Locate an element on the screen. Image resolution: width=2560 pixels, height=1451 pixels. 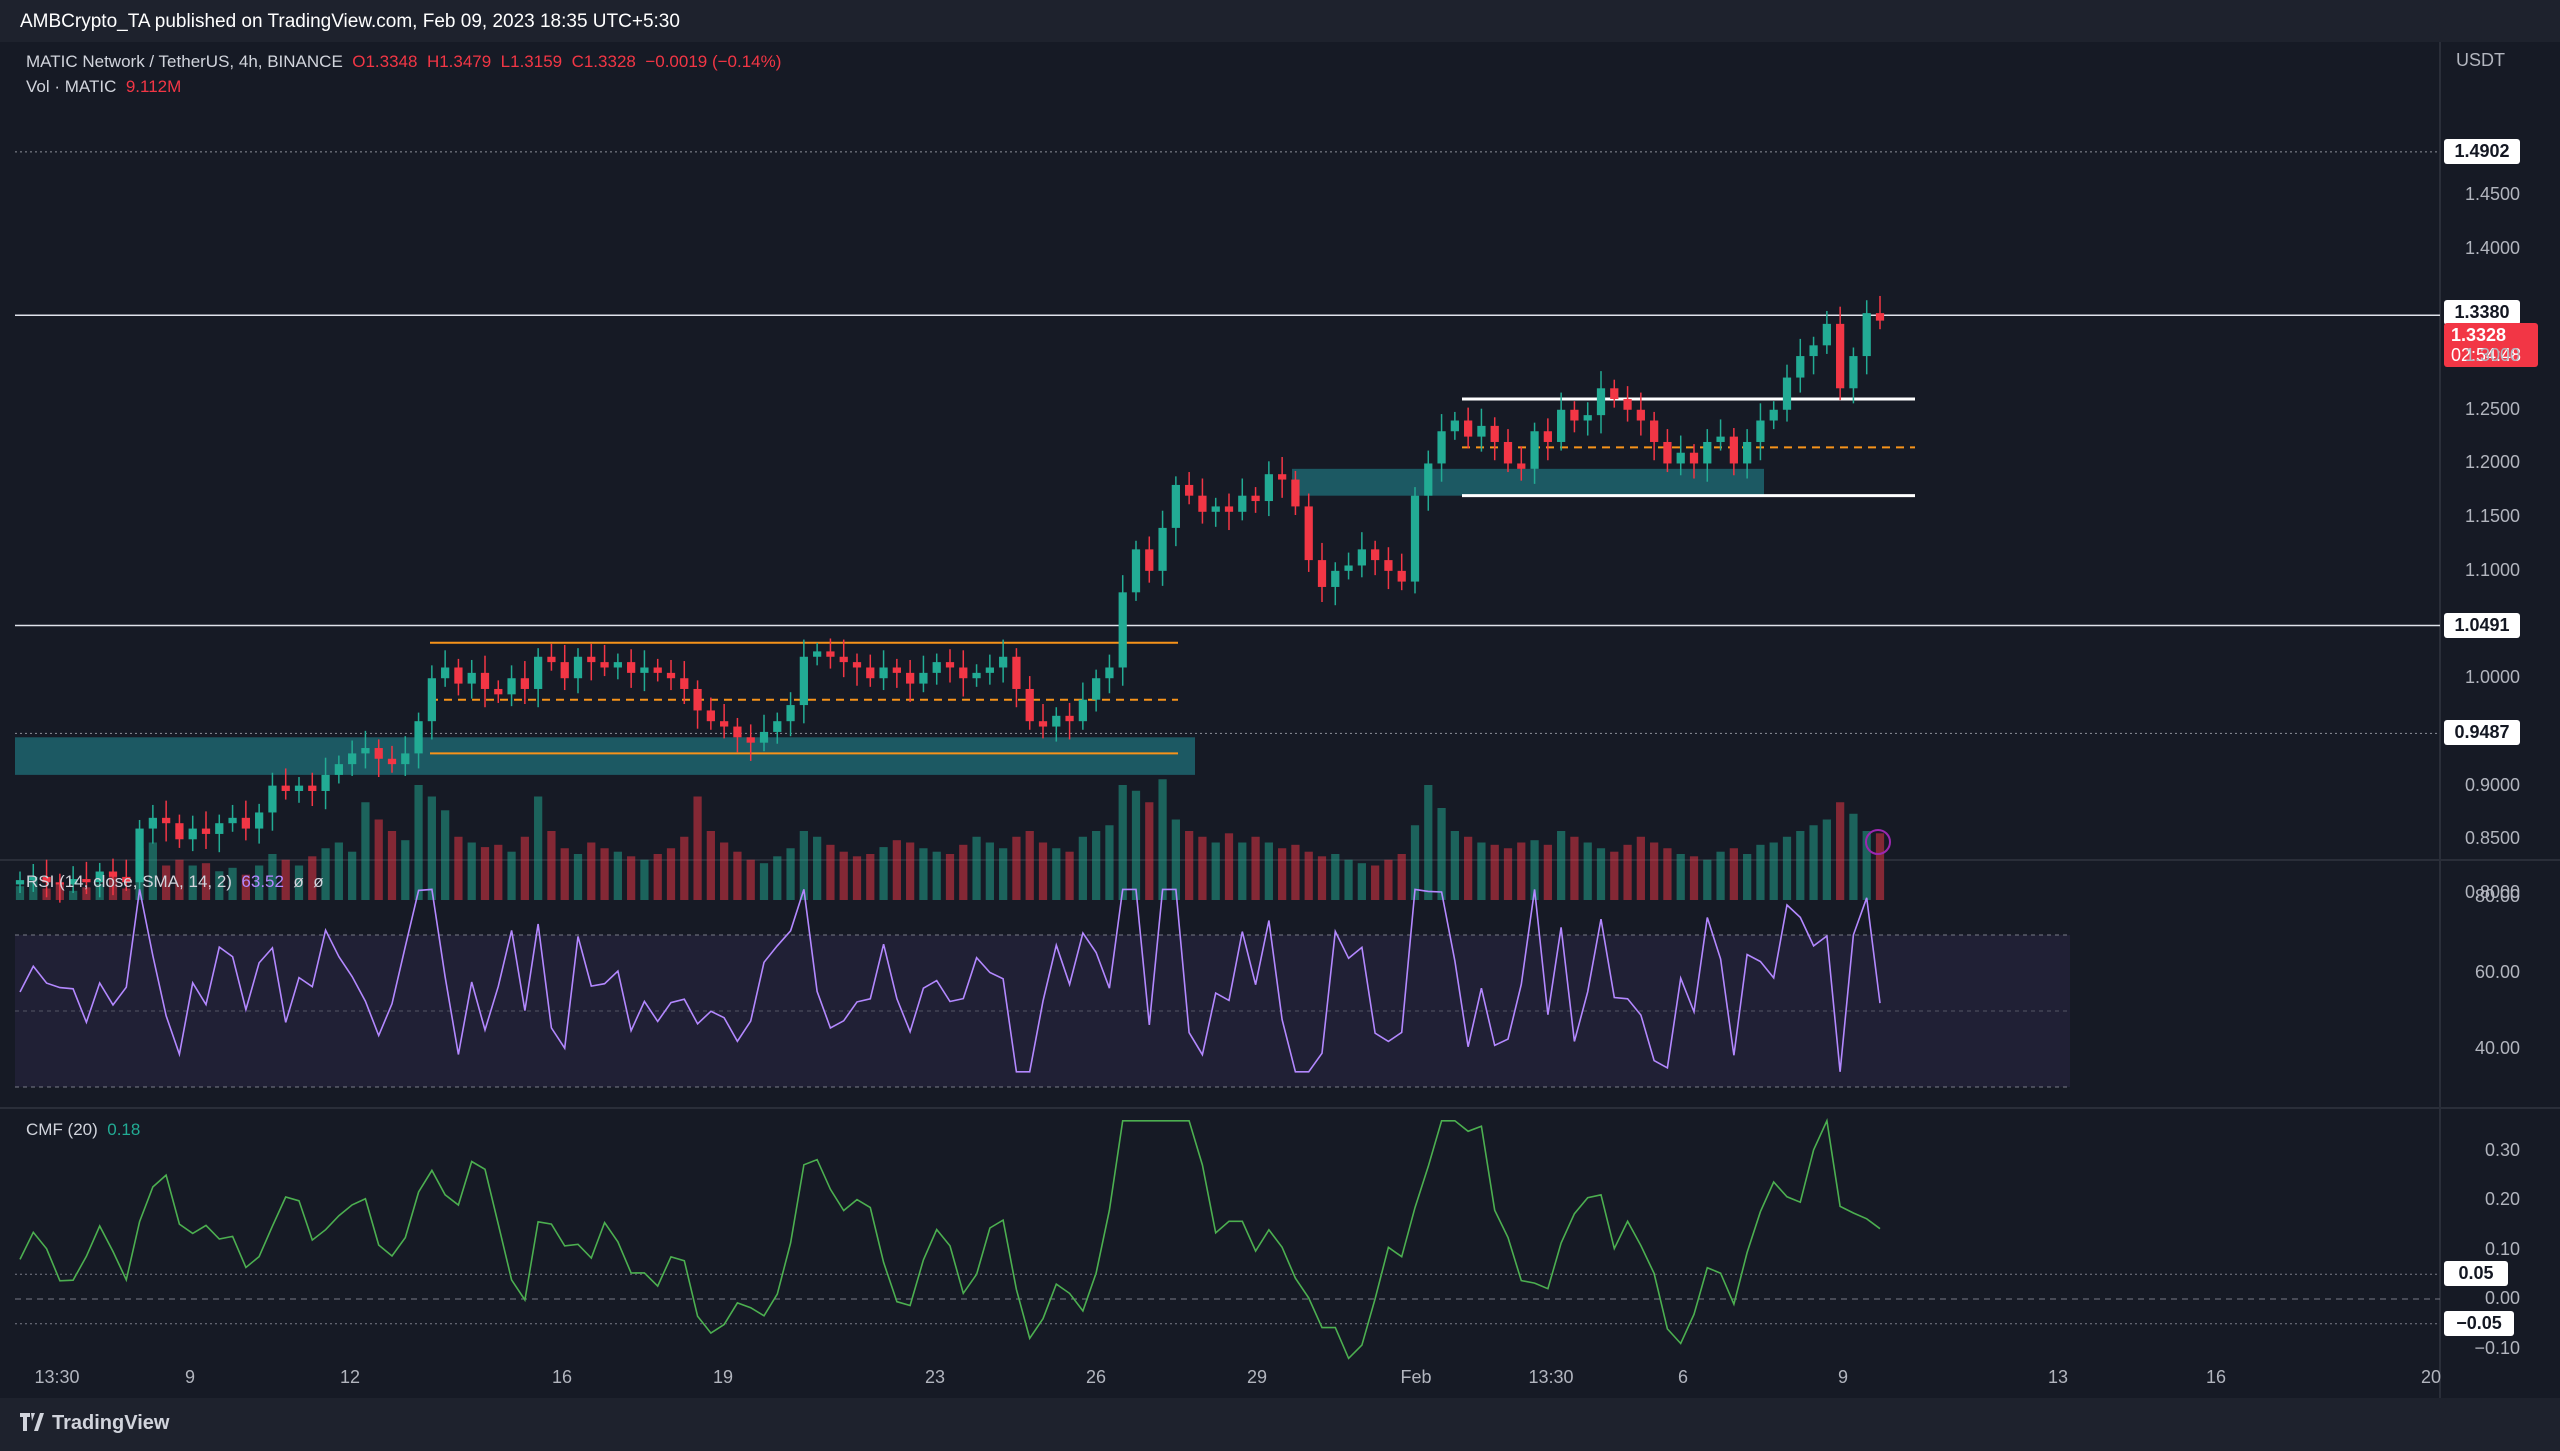
cmf-label: CMF (20) is located at coordinates (62, 1129).